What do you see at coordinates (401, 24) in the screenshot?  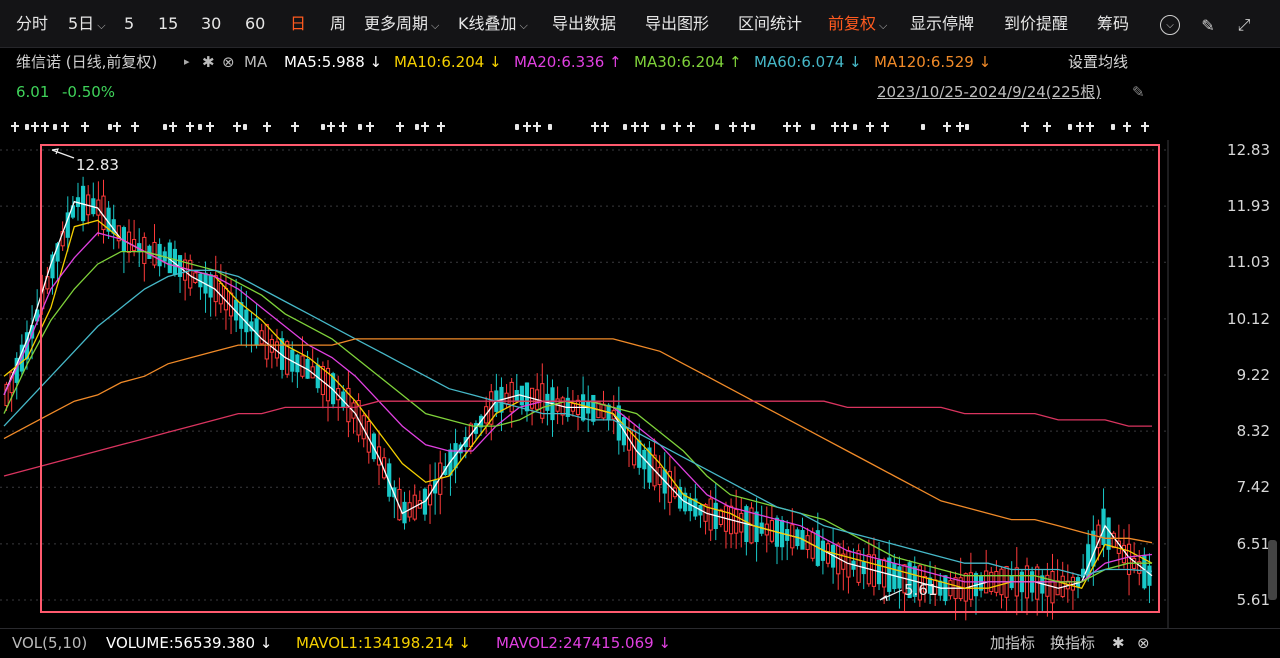 I see `more-periods-menu: 更多周期 ⌵` at bounding box center [401, 24].